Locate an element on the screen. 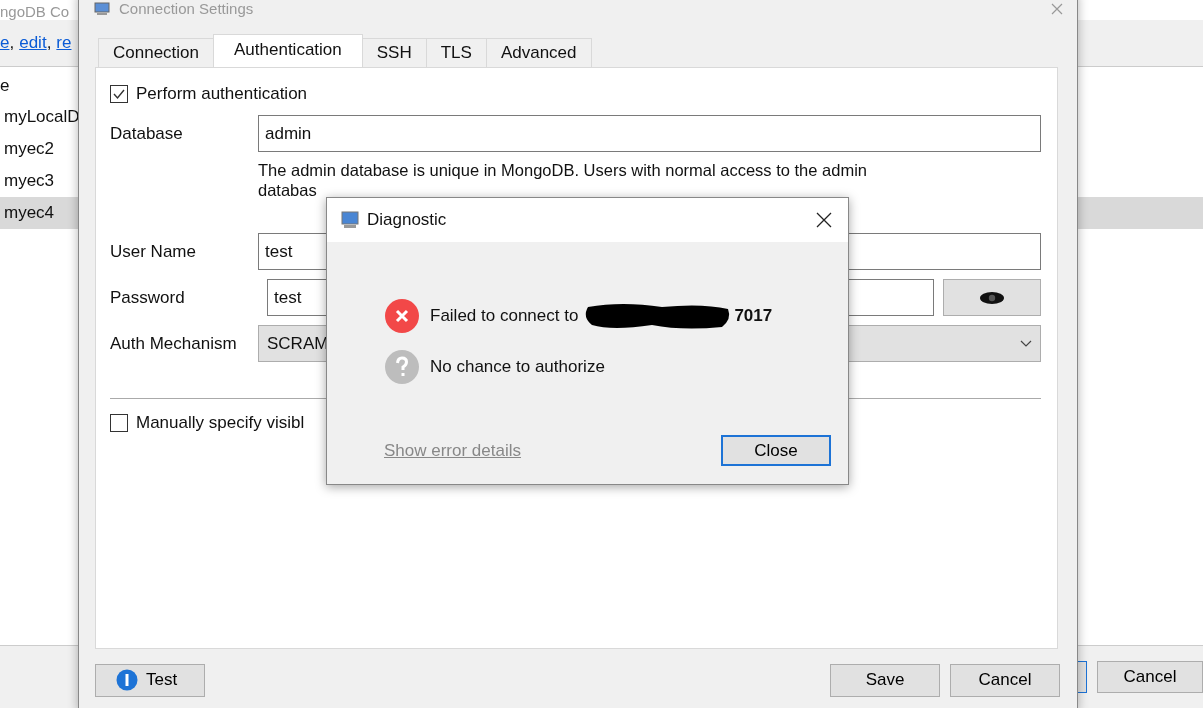 The width and height of the screenshot is (1203, 708). help-text: The admin database is unique in MongoDB. Users with normal access to the admin is located at coordinates (563, 170).